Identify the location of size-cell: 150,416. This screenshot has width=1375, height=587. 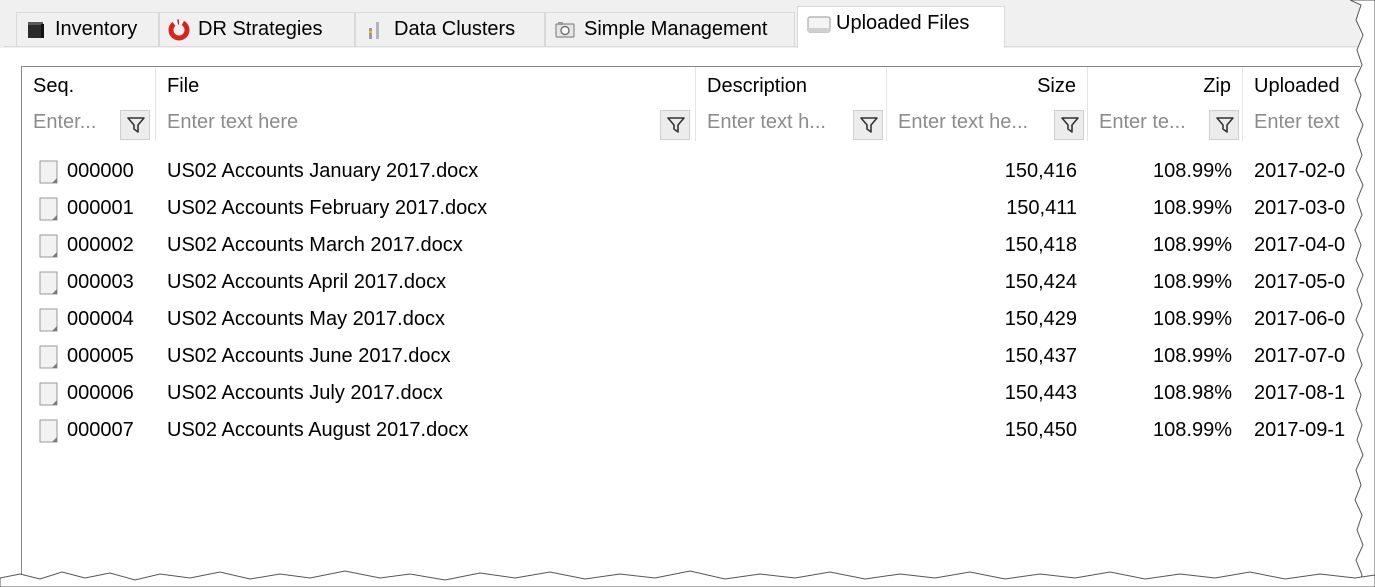
(1040, 171).